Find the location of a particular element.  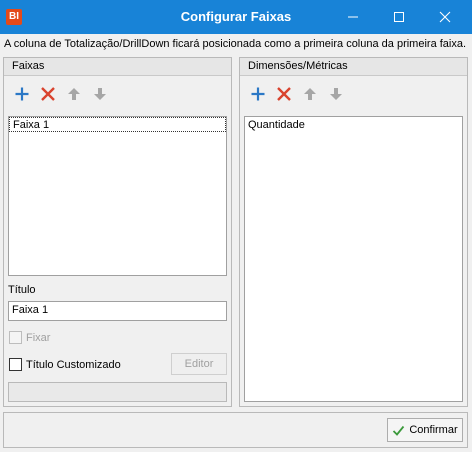

check-icon is located at coordinates (399, 430).